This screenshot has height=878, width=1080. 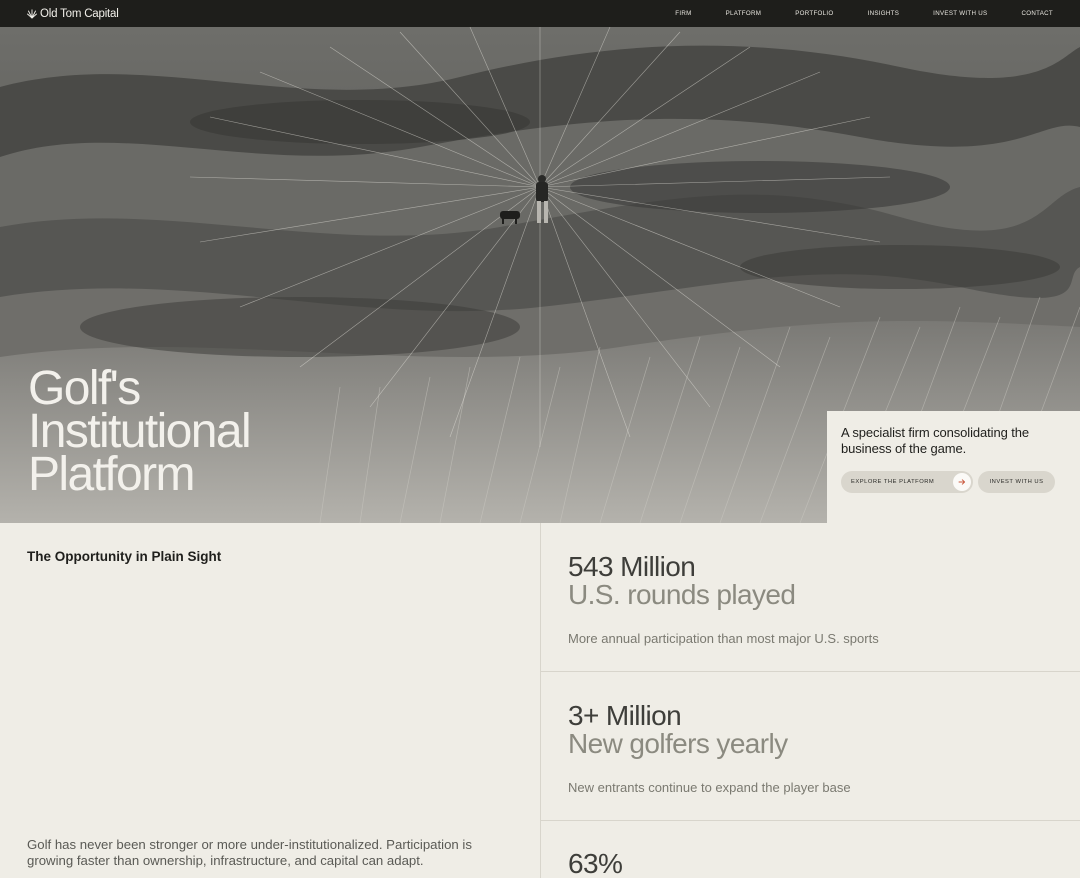 I want to click on hero-title: Golf's Institutional Platform, so click(x=140, y=431).